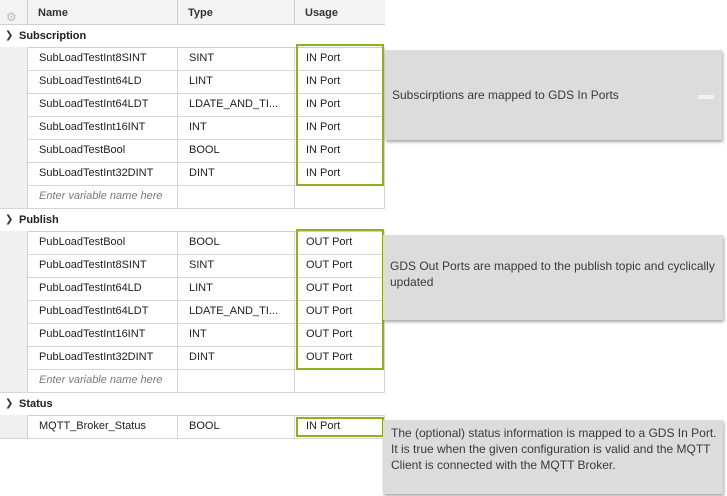 The height and width of the screenshot is (496, 727). What do you see at coordinates (505, 95) in the screenshot?
I see `note-text: Subscirptions are mapped to GDS In Ports` at bounding box center [505, 95].